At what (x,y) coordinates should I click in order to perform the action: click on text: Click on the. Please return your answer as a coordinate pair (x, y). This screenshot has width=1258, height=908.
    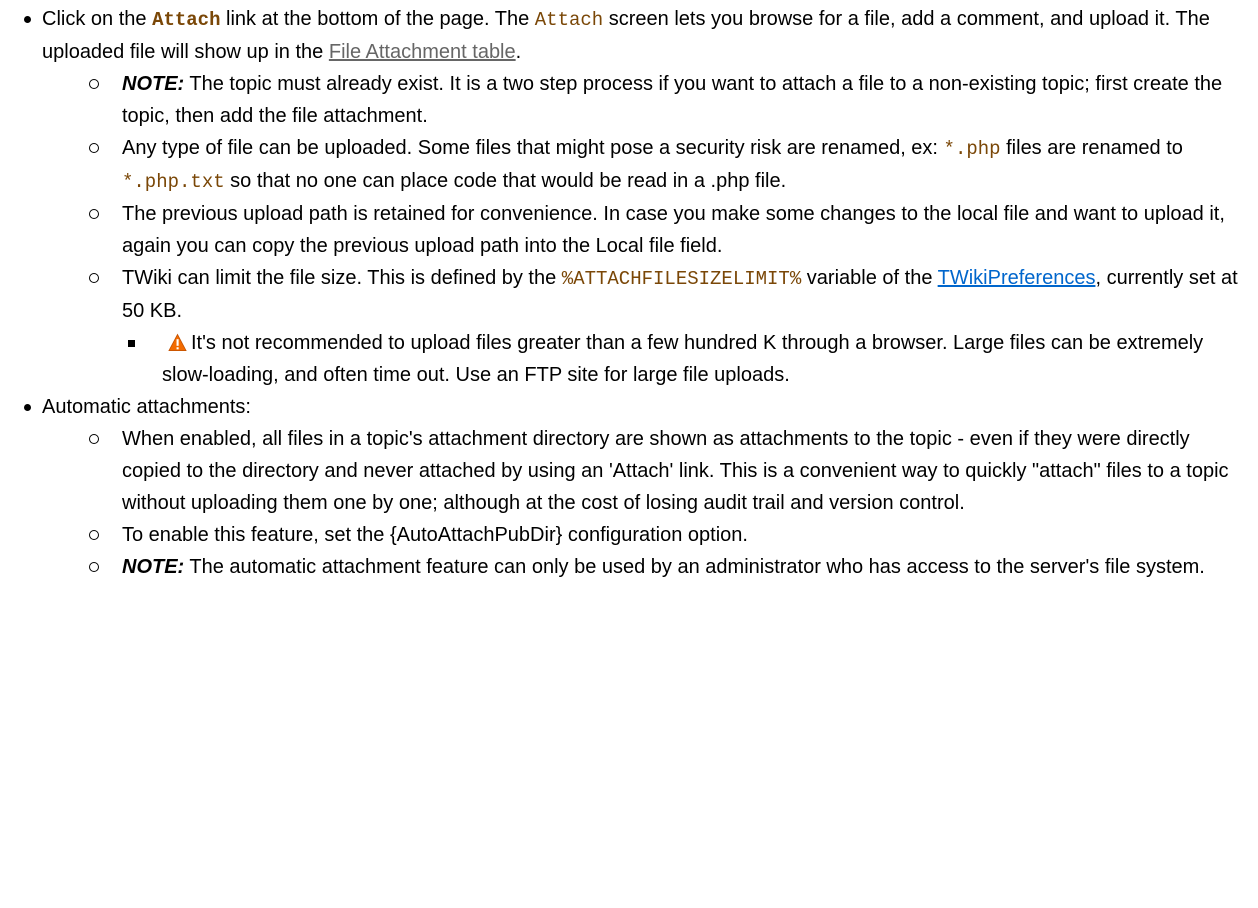
    Looking at the image, I should click on (97, 19).